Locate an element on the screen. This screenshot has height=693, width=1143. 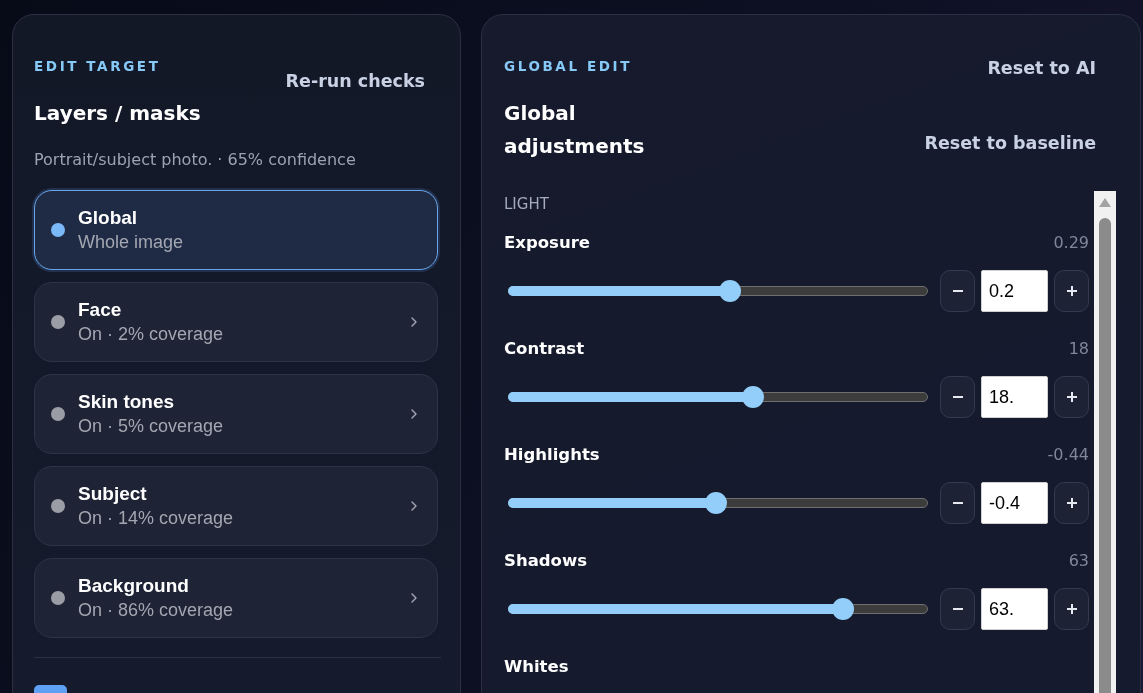
layer-detail: On · 86% coverage is located at coordinates (156, 610).